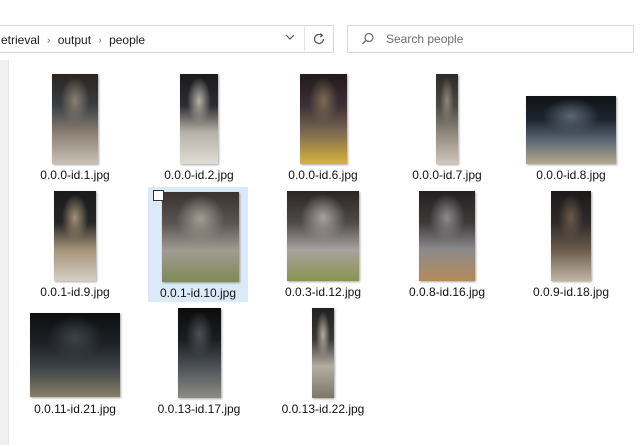 The height and width of the screenshot is (445, 643). Describe the element at coordinates (127, 40) in the screenshot. I see `breadcrumb-item-people: people` at that location.